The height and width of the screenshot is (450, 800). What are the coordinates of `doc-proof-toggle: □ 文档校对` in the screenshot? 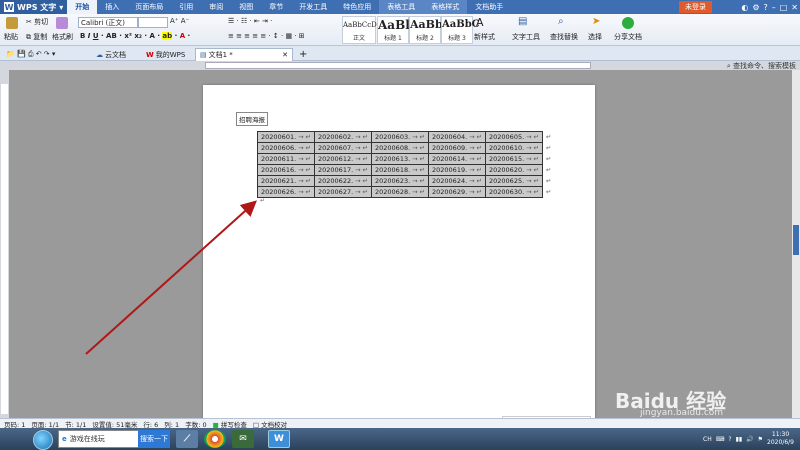 It's located at (270, 424).